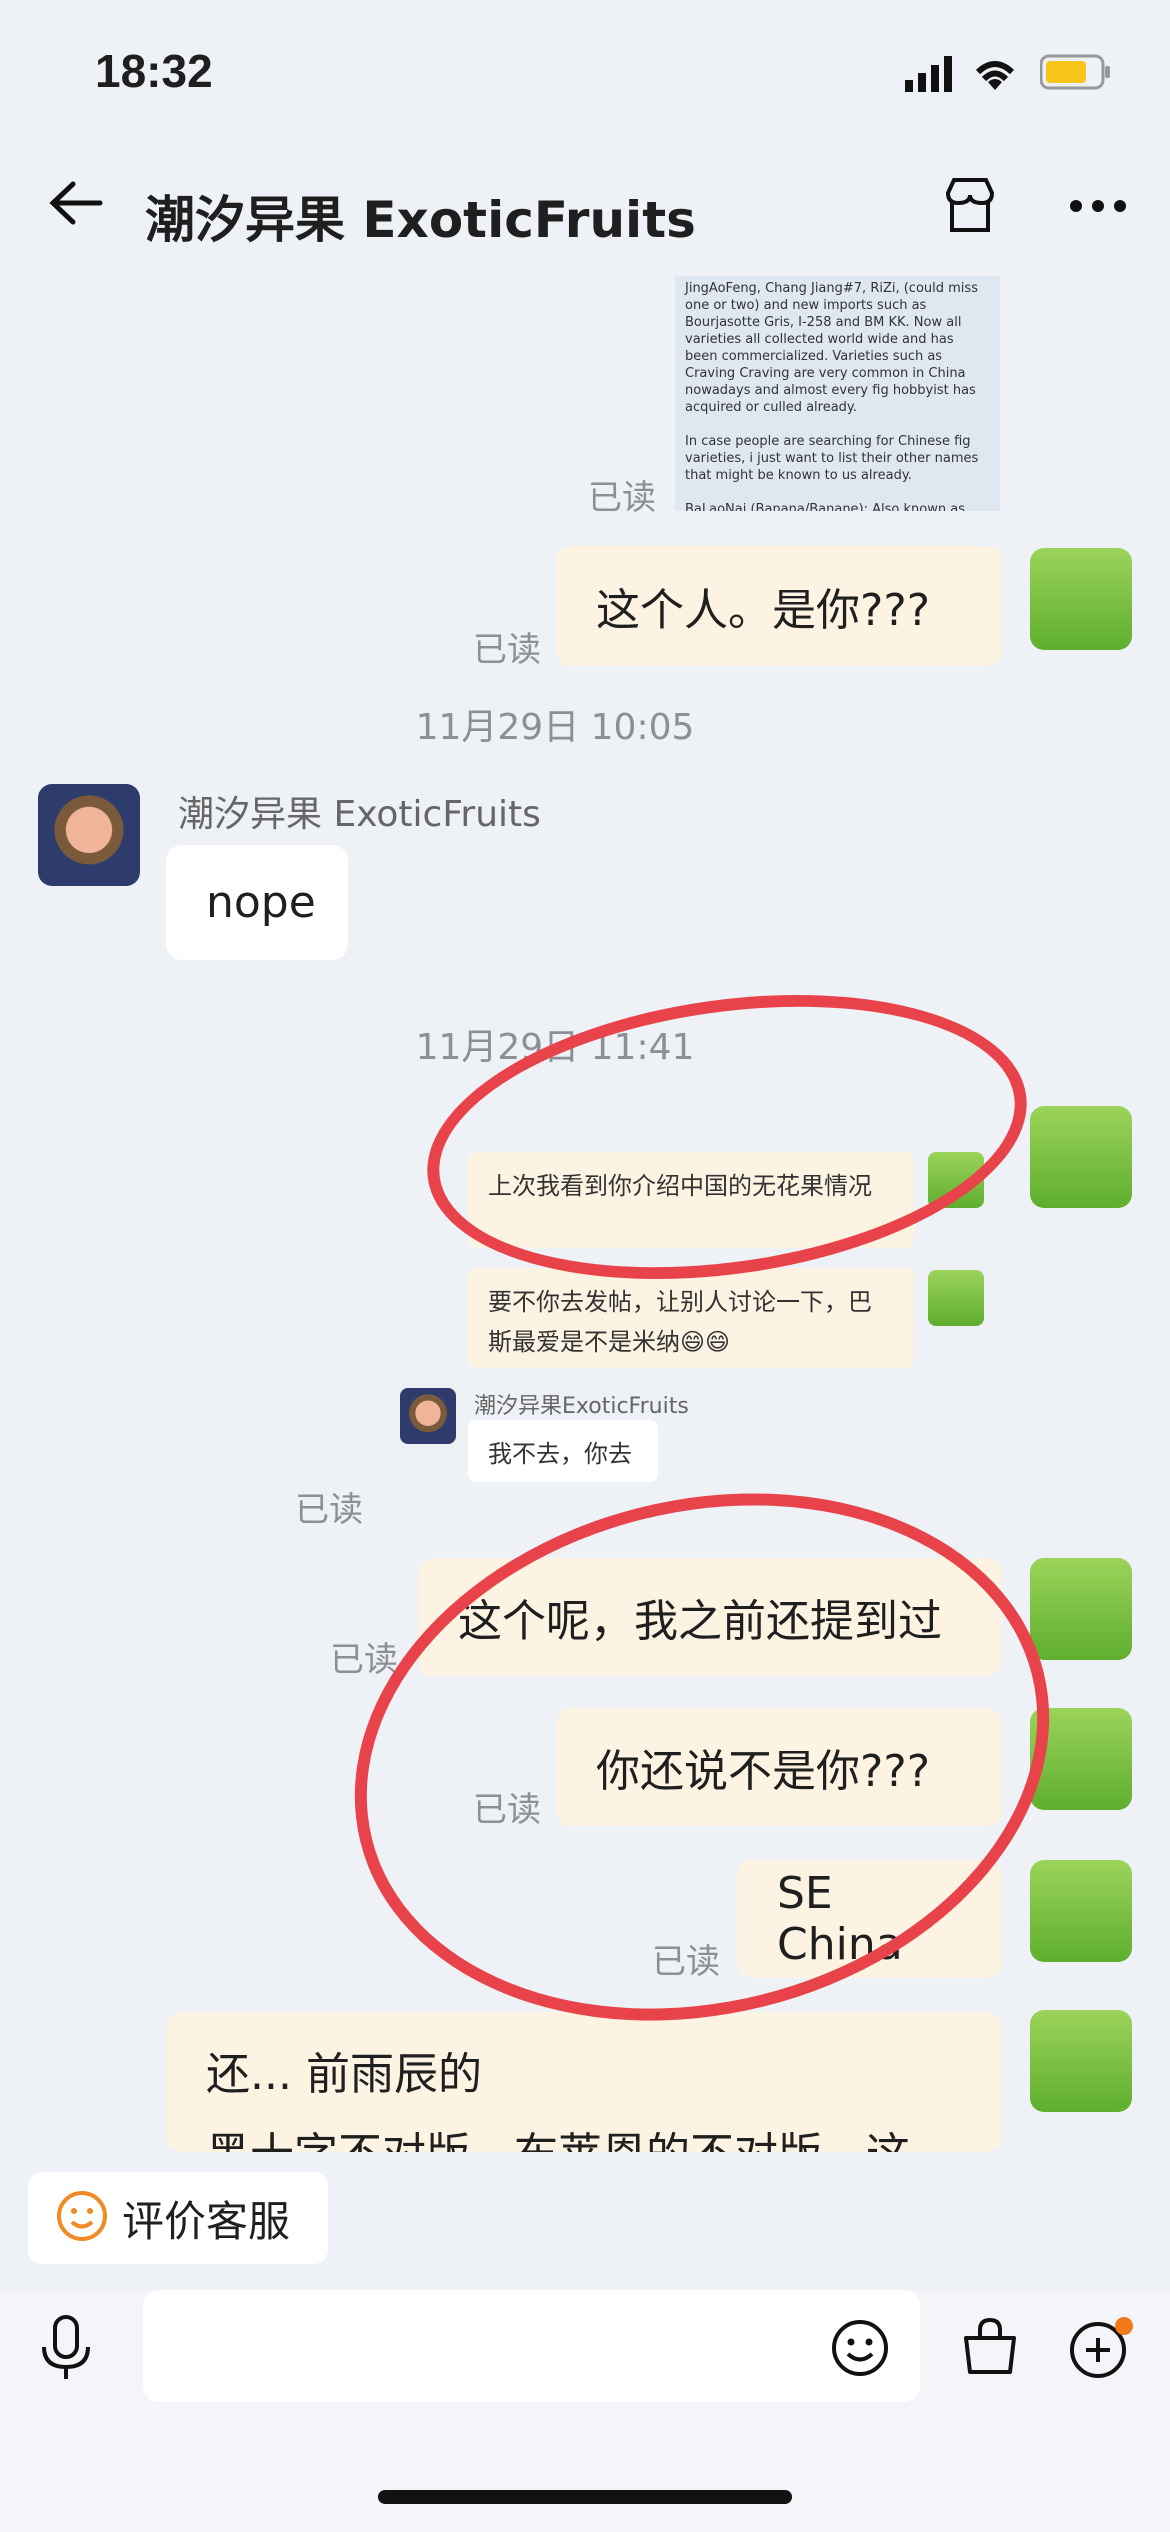  I want to click on message-text: 黑十字不对版，布莱恩的不对版，这, so click(558, 2135).